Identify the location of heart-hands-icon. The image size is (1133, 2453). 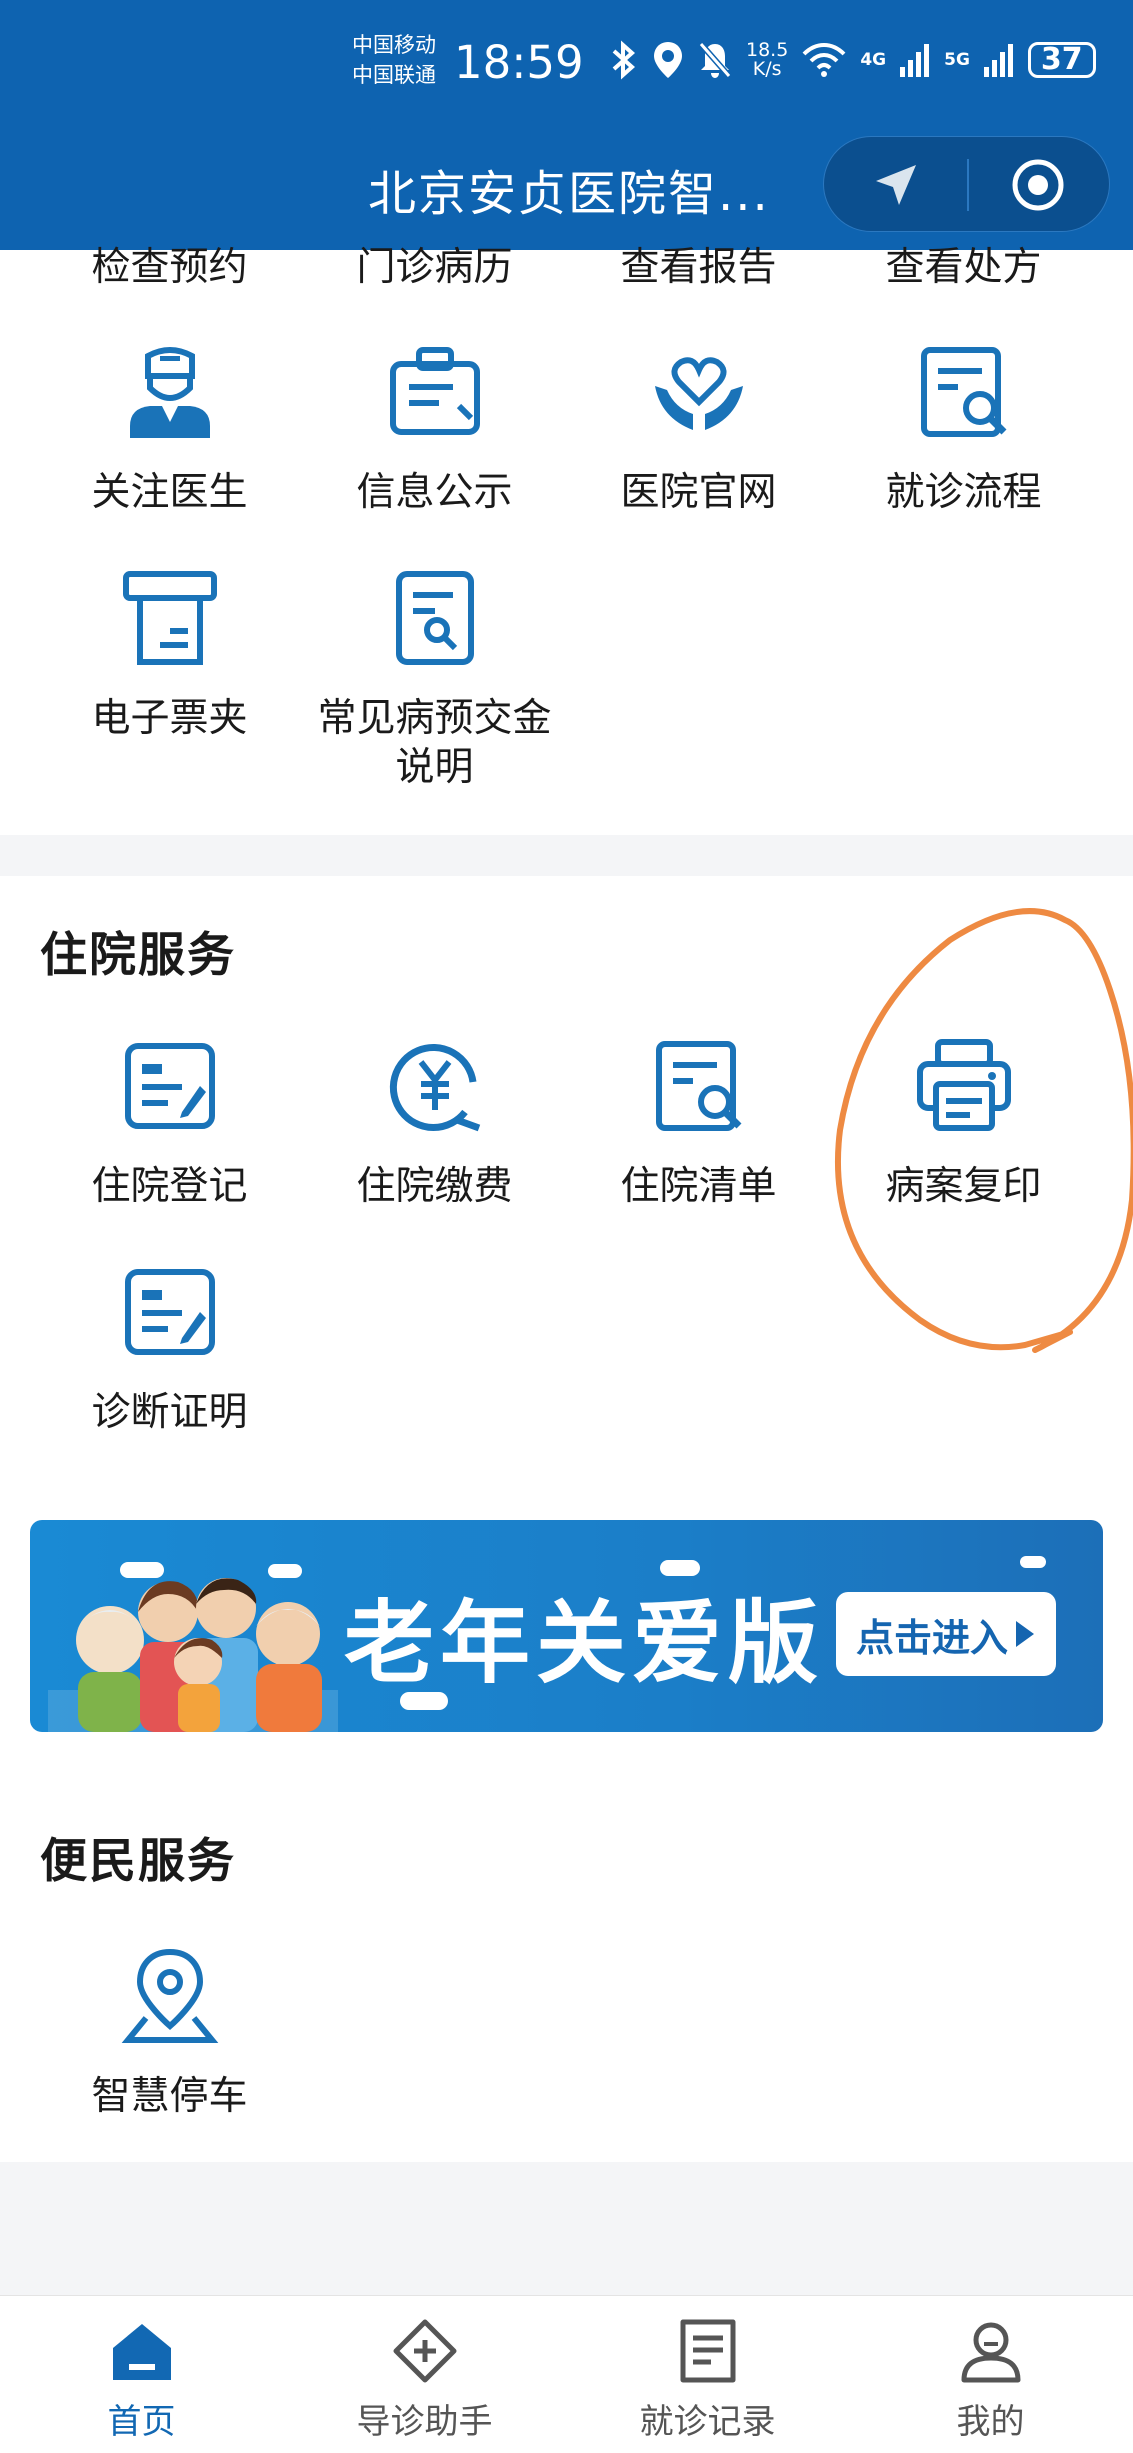
(698, 393).